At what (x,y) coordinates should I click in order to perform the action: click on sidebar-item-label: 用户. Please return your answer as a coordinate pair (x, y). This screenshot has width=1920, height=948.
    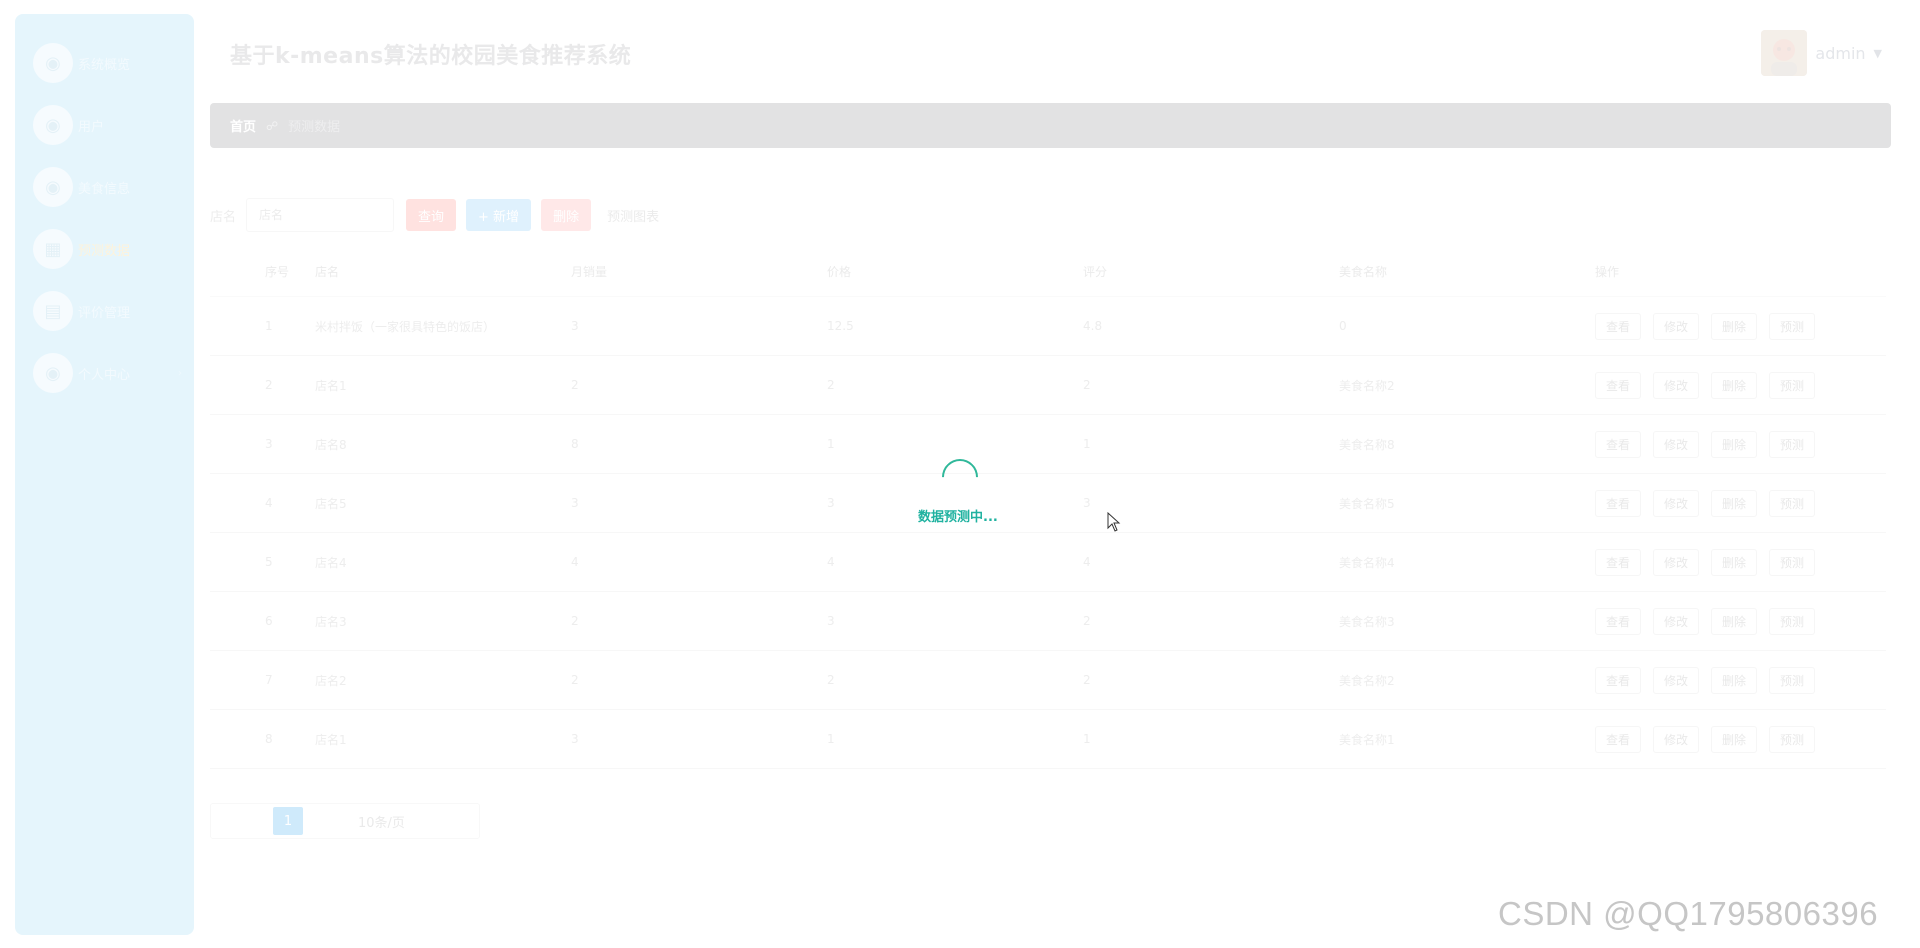
    Looking at the image, I should click on (91, 127).